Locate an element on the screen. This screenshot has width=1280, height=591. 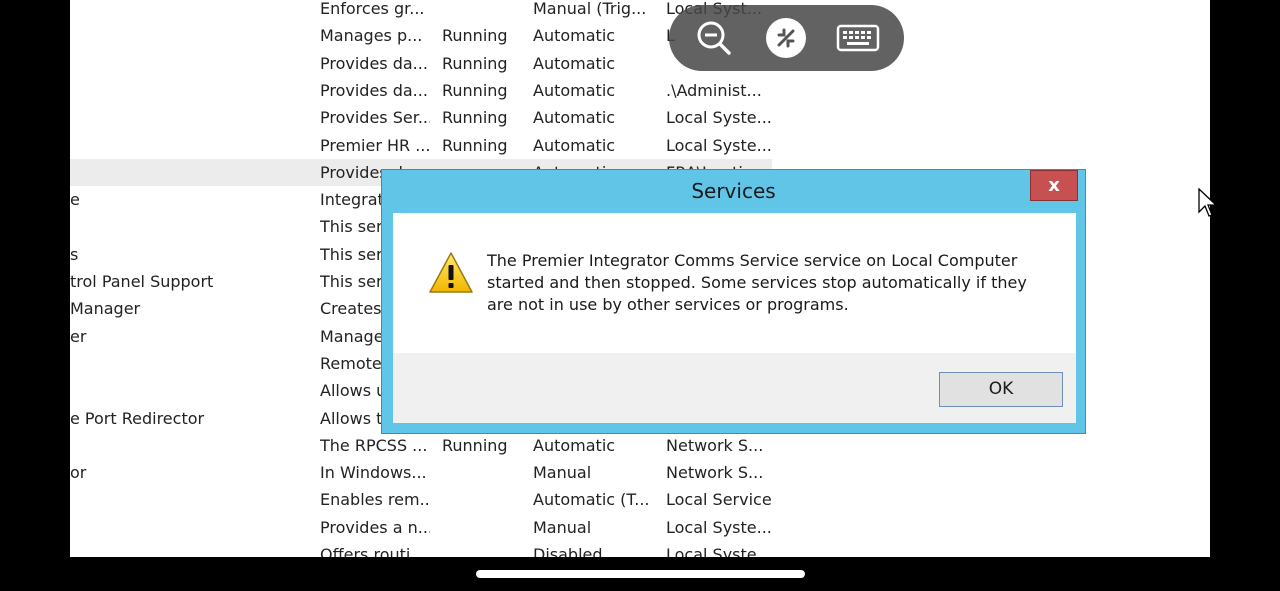
service-name: Manager is located at coordinates (105, 309).